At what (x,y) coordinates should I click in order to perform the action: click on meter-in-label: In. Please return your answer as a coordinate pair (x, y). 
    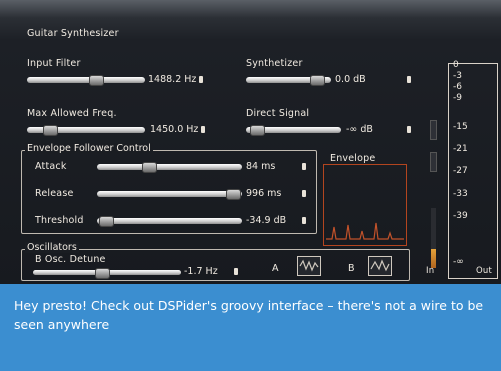
    Looking at the image, I should click on (430, 271).